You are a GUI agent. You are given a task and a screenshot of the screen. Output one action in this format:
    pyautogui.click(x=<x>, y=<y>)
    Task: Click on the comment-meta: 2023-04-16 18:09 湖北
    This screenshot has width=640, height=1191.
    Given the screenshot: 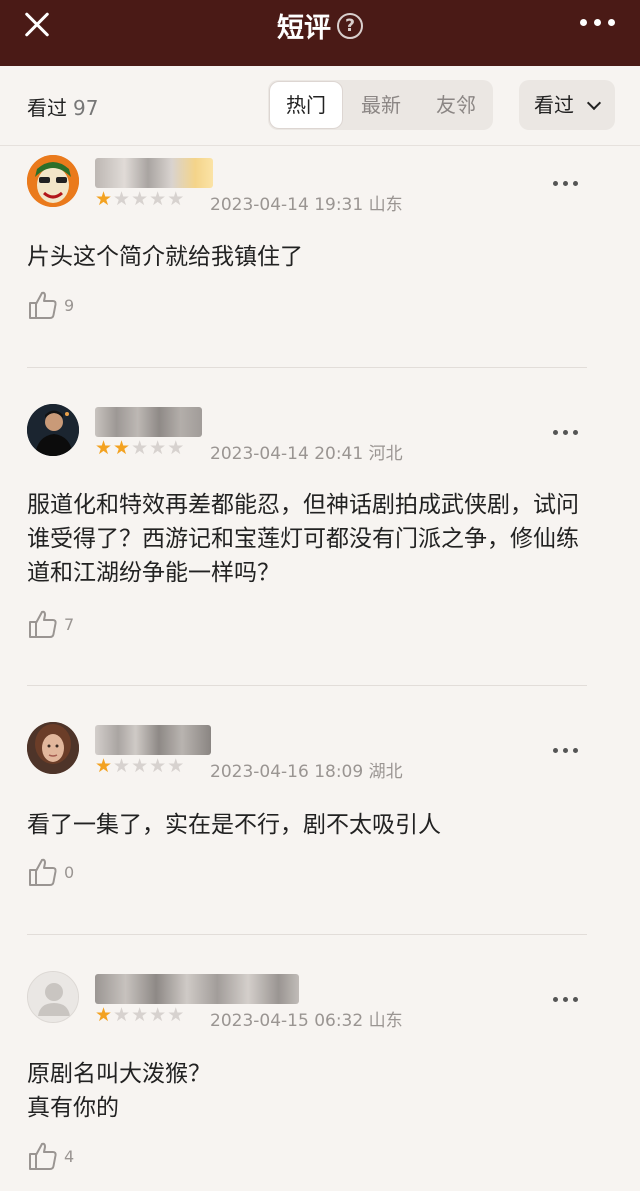 What is the action you would take?
    pyautogui.click(x=306, y=769)
    